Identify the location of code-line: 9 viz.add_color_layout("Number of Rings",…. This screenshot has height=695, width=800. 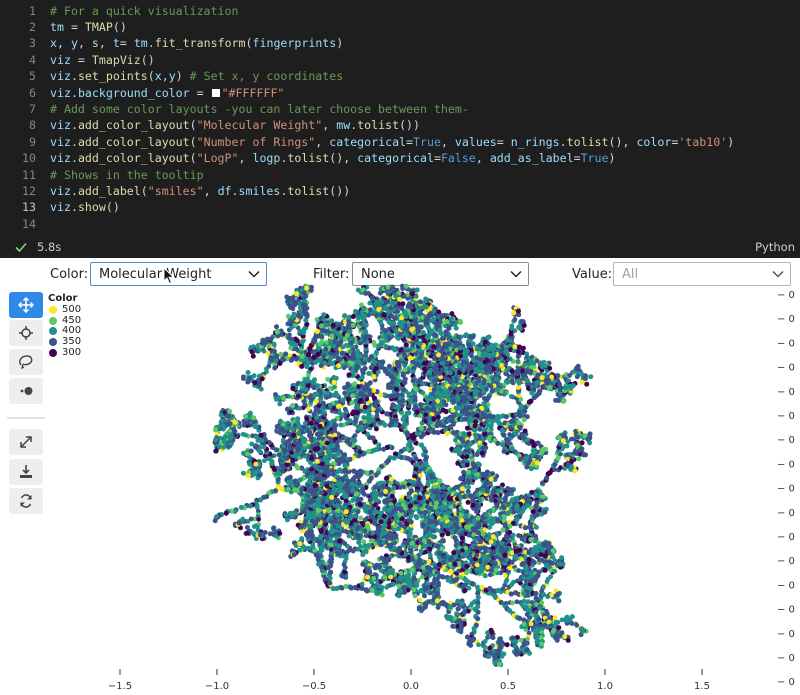
(400, 142).